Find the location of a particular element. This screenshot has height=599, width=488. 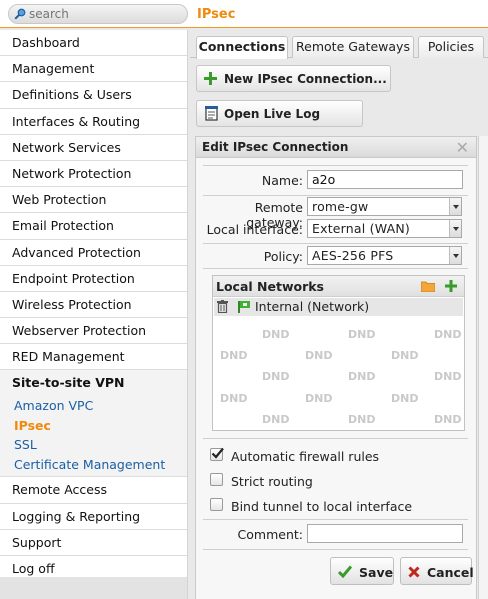

local-network-item-label: Internal (Network) is located at coordinates (312, 306).